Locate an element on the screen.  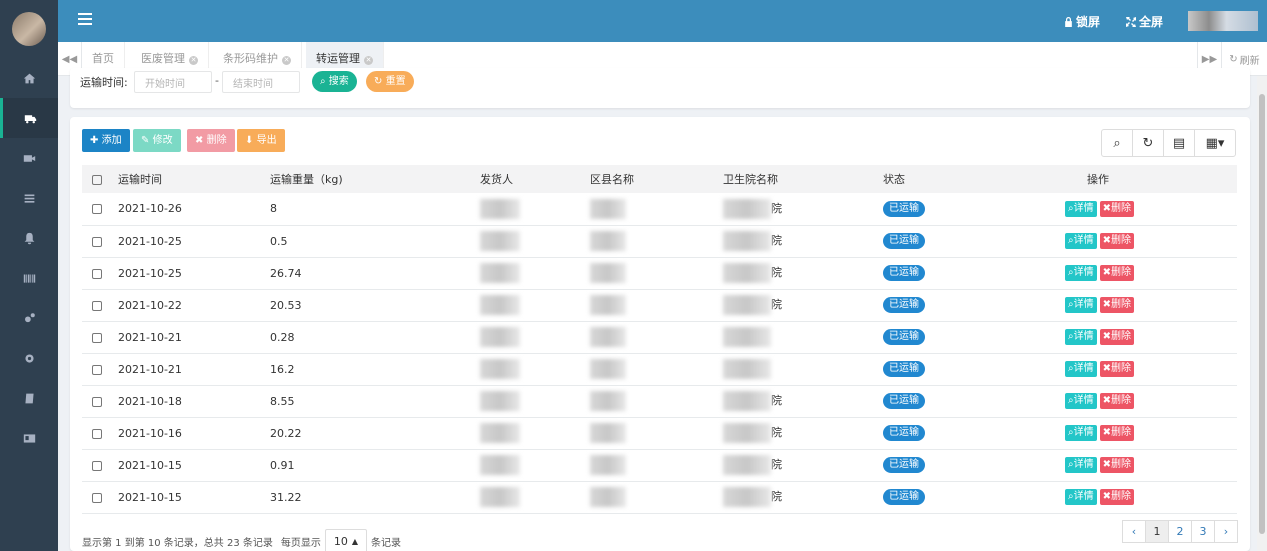
table-tools: ⌕ ↻ ▤ ▦▾ is located at coordinates (1168, 143).